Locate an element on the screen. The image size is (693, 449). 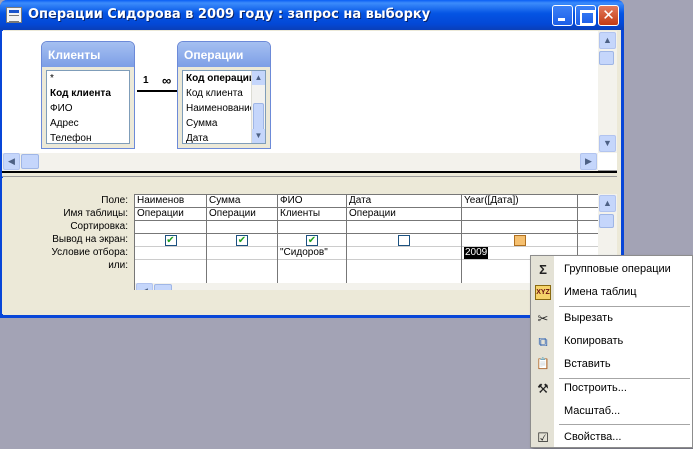
relation-one-label: 1 is located at coordinates (146, 80).